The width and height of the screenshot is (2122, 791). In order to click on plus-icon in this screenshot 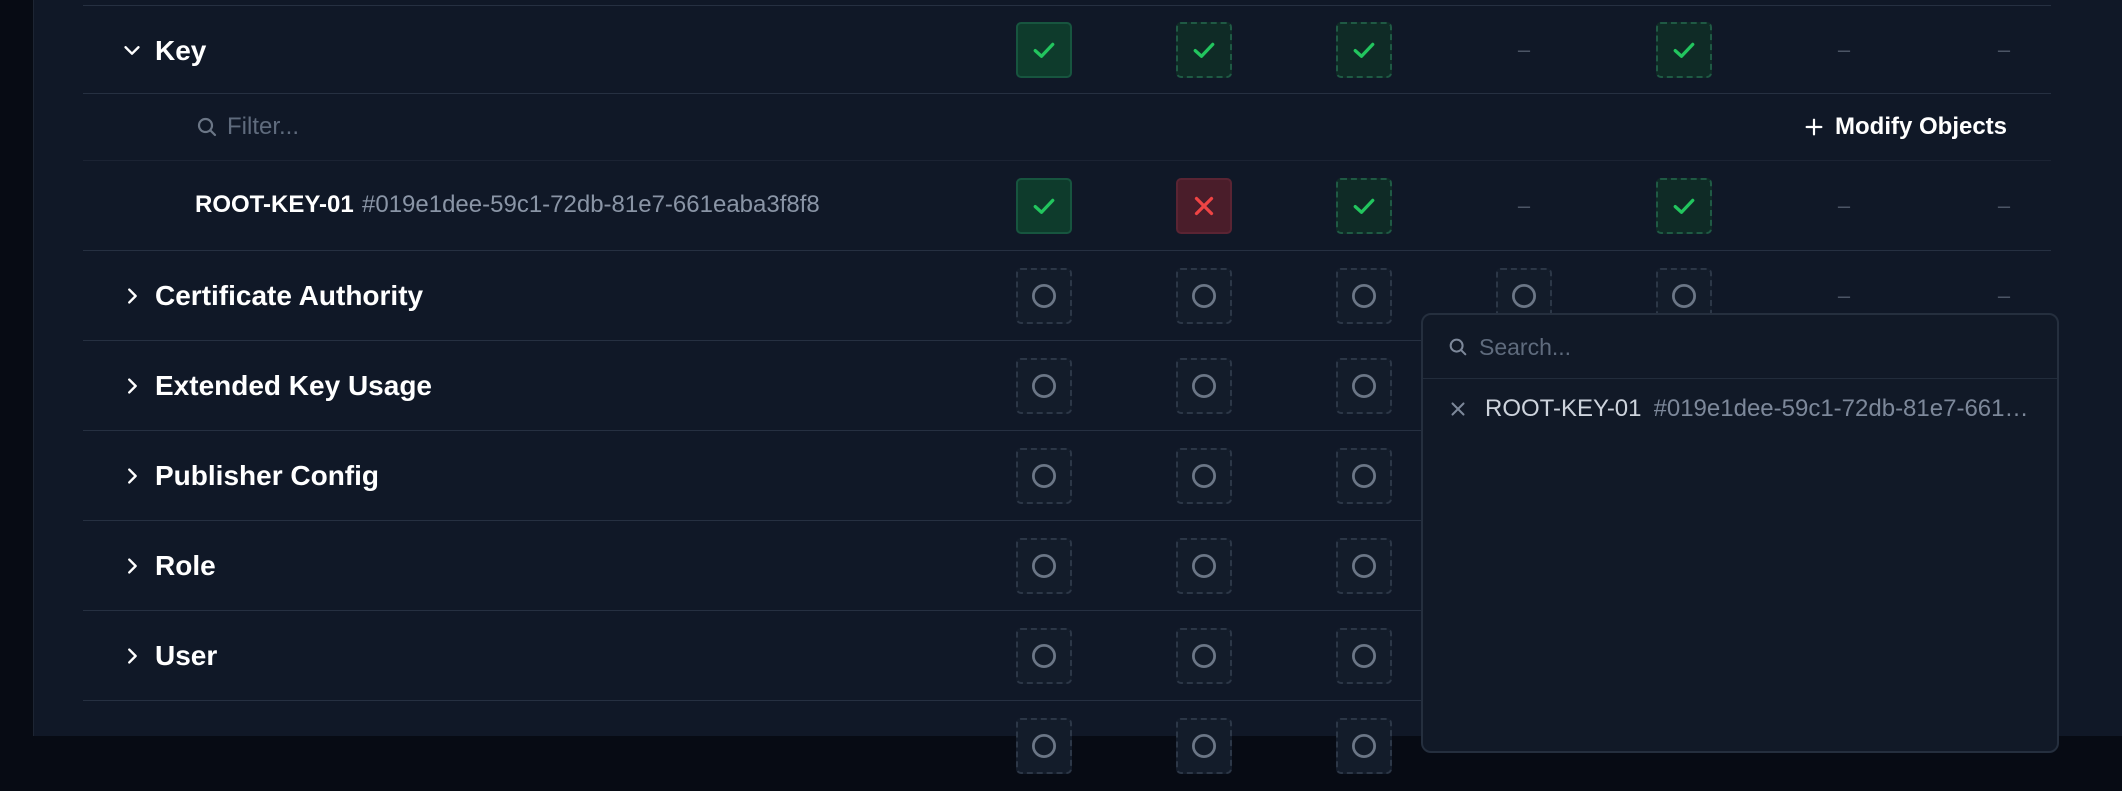, I will do `click(1814, 127)`.